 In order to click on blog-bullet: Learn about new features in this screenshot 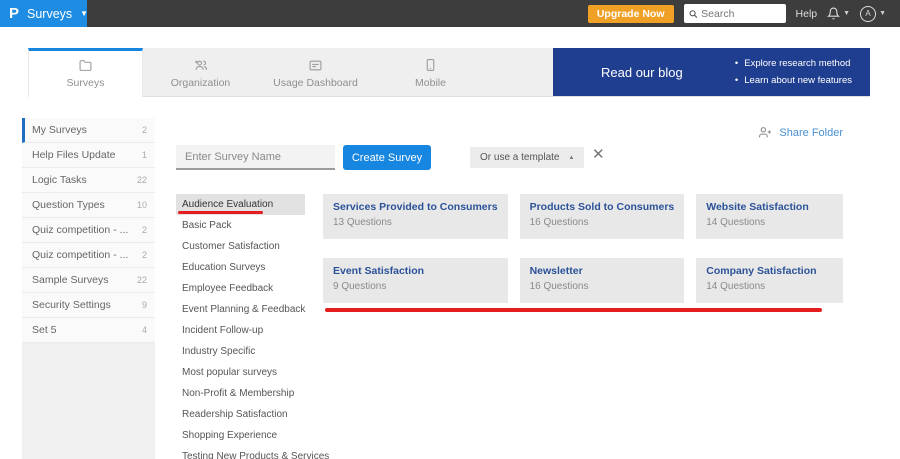, I will do `click(793, 80)`.